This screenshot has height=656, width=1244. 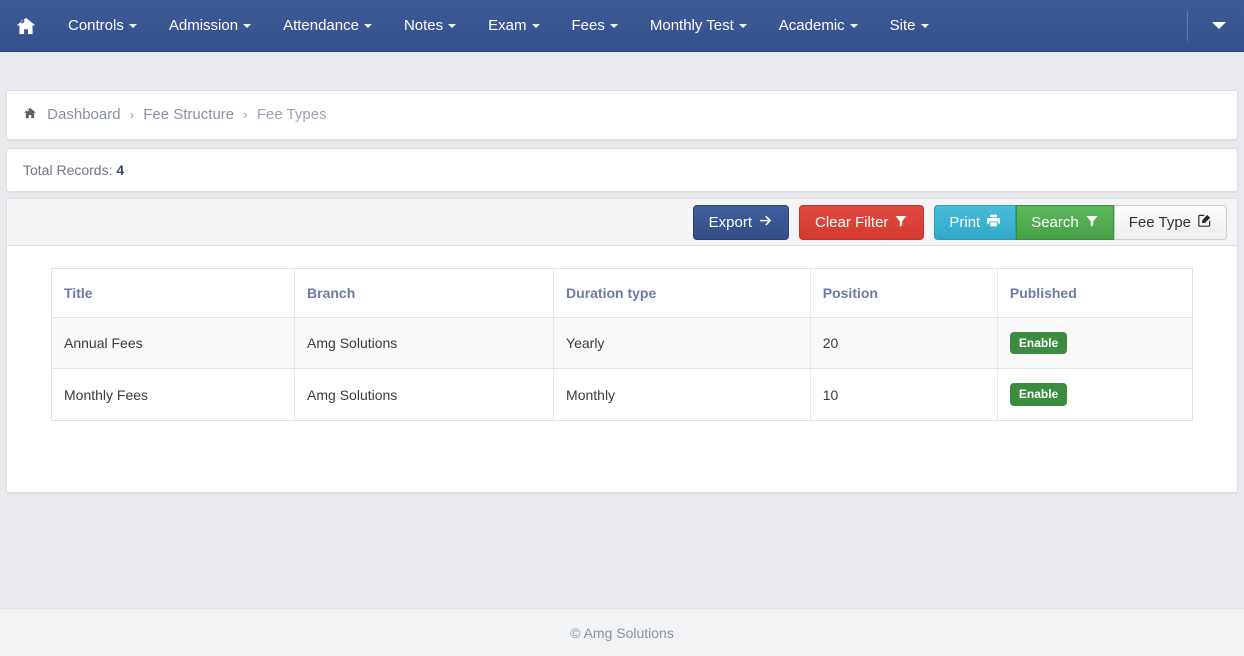 I want to click on nav-item-notes: Notes, so click(x=430, y=25).